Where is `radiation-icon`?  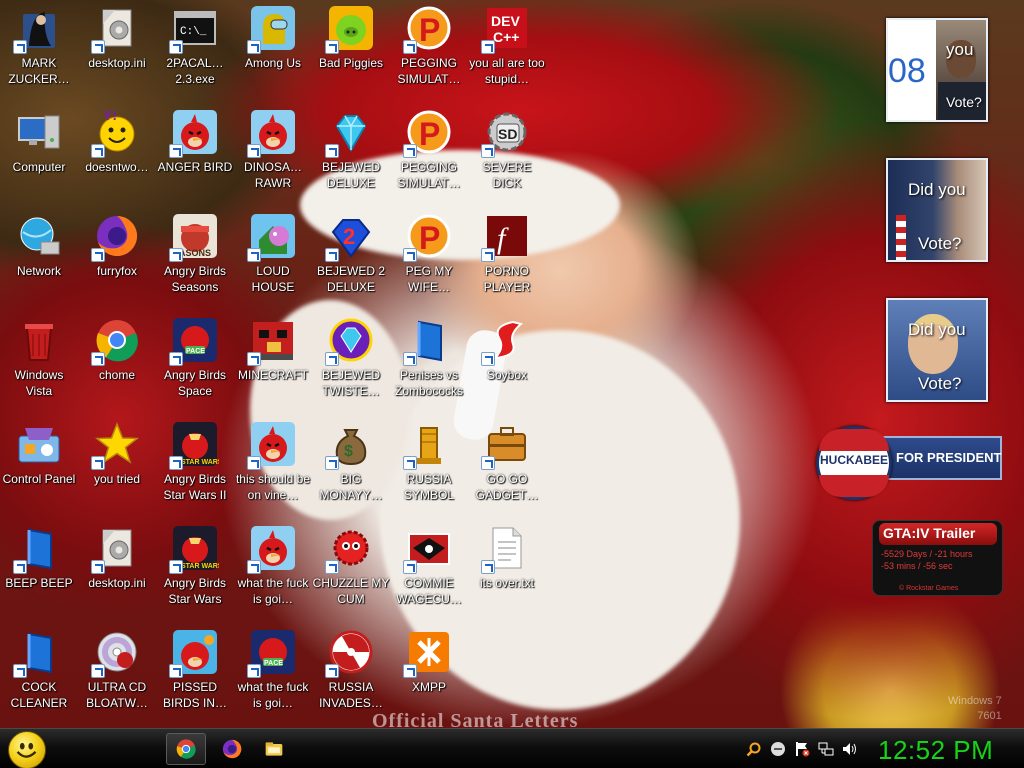
radiation-icon is located at coordinates (350, 653).